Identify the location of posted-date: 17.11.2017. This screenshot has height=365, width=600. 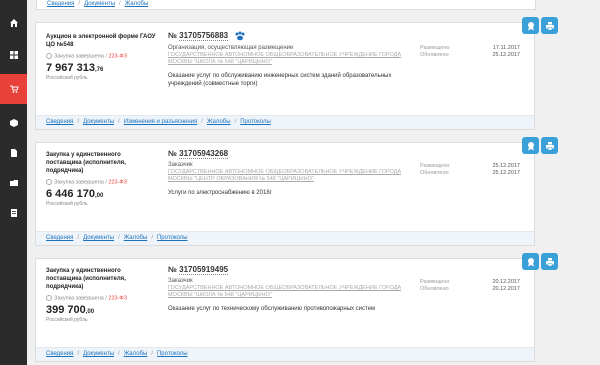
(506, 48).